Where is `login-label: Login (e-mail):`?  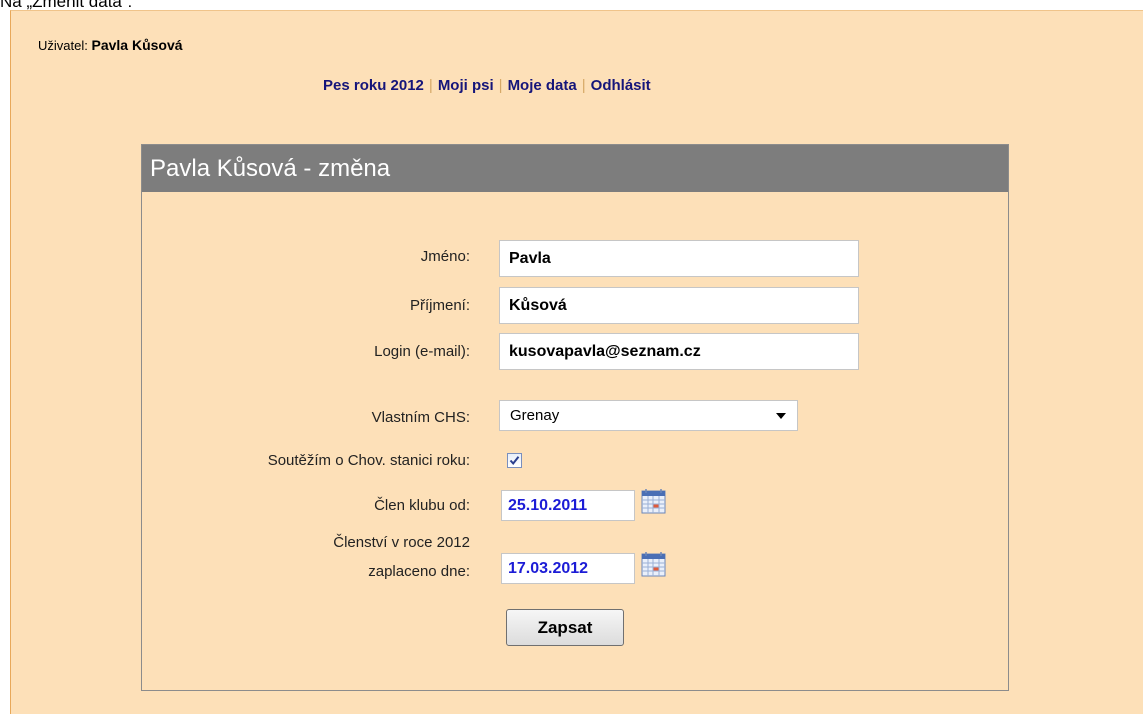
login-label: Login (e-mail): is located at coordinates (422, 351).